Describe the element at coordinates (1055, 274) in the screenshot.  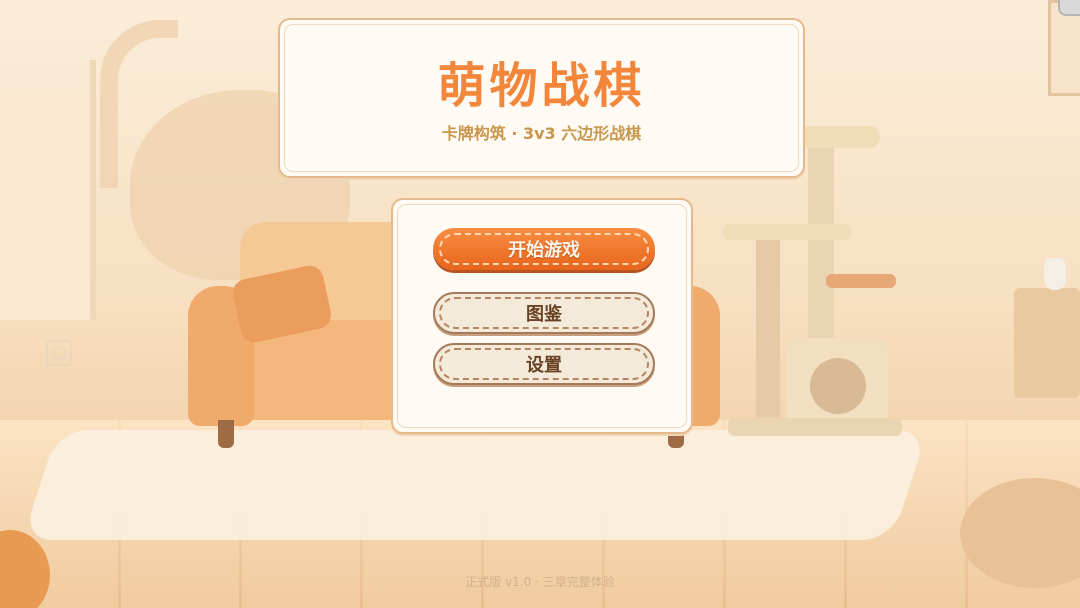
I see `vase` at that location.